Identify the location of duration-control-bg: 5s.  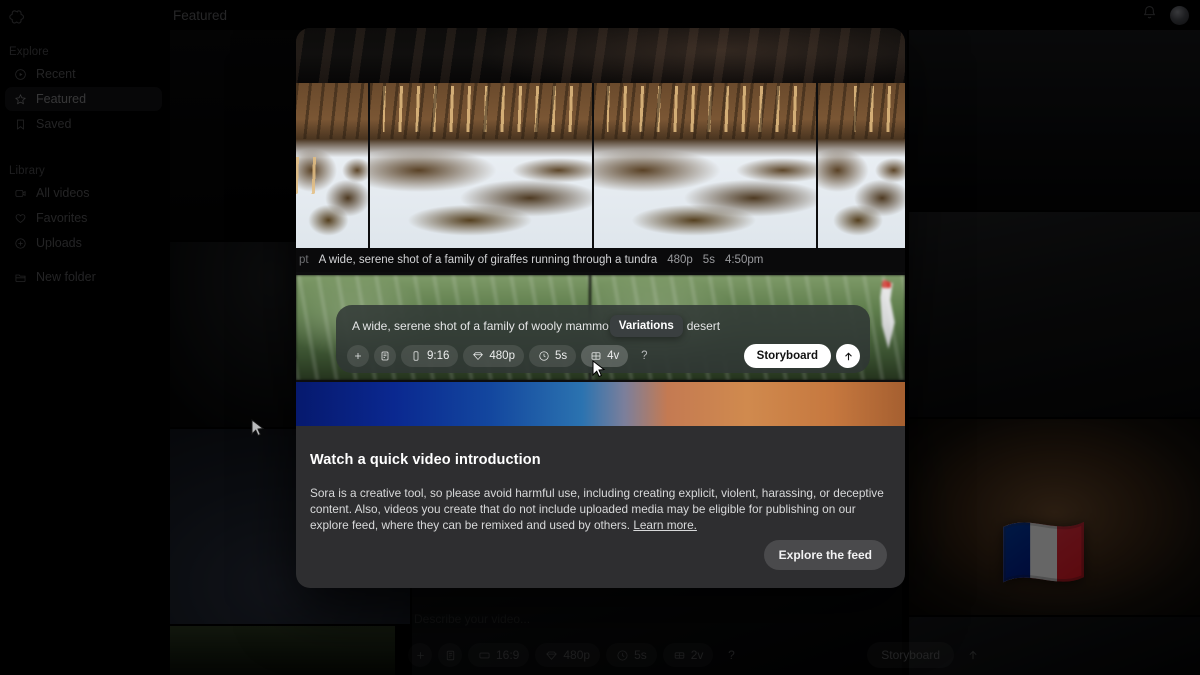
(631, 655).